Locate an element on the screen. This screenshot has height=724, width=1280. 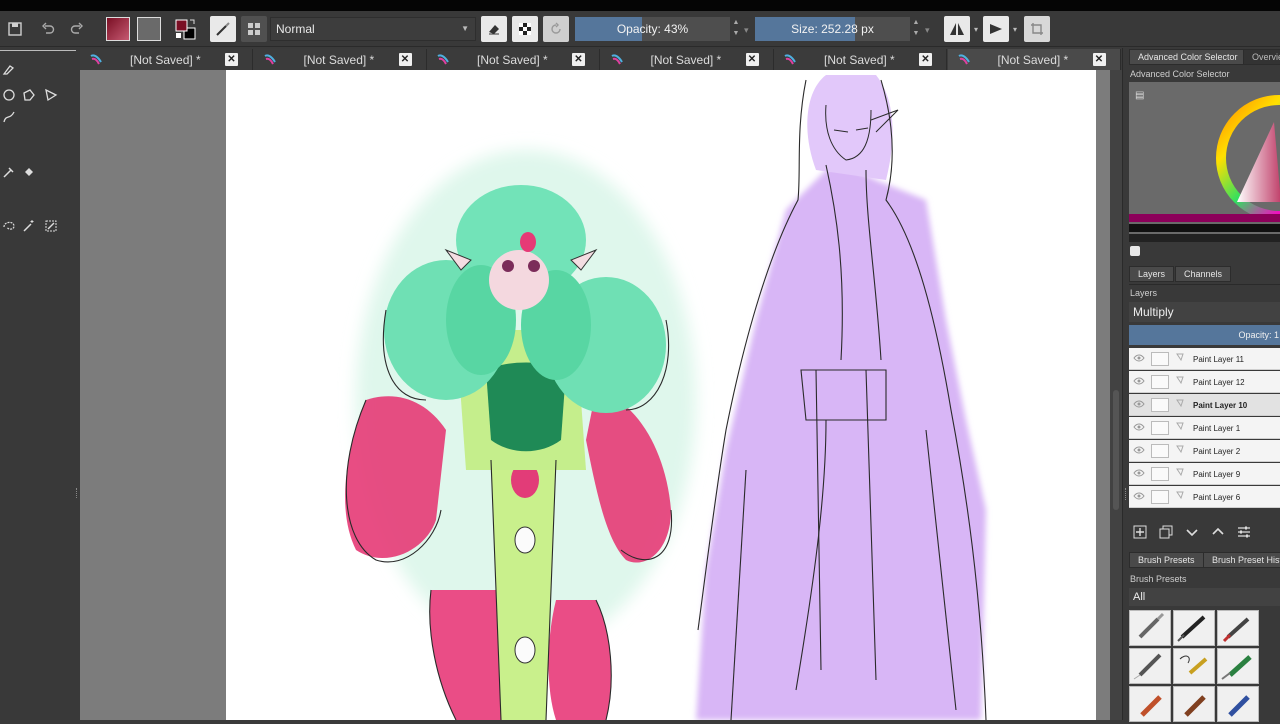
panel-resize-handle is located at coordinates (1126, 494).